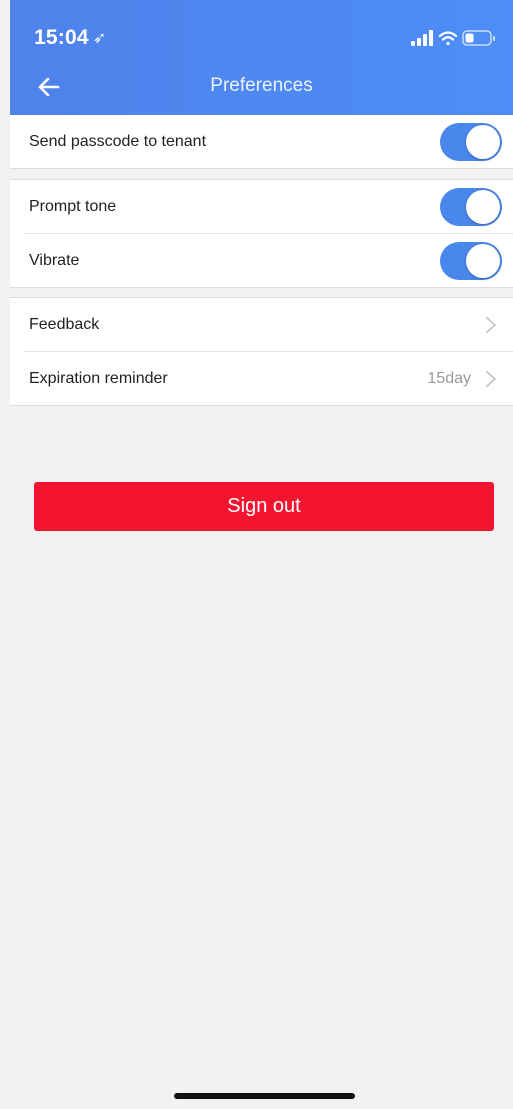 This screenshot has width=513, height=1109. I want to click on cellular-signal-icon, so click(422, 38).